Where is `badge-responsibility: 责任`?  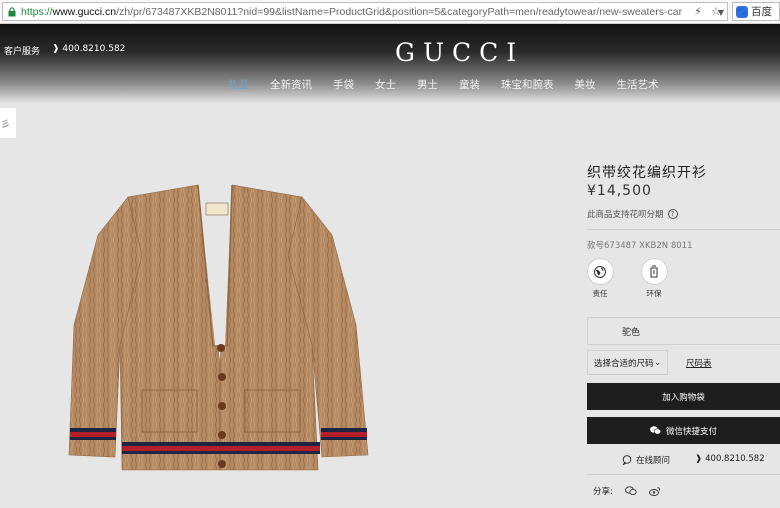 badge-responsibility: 责任 is located at coordinates (600, 278).